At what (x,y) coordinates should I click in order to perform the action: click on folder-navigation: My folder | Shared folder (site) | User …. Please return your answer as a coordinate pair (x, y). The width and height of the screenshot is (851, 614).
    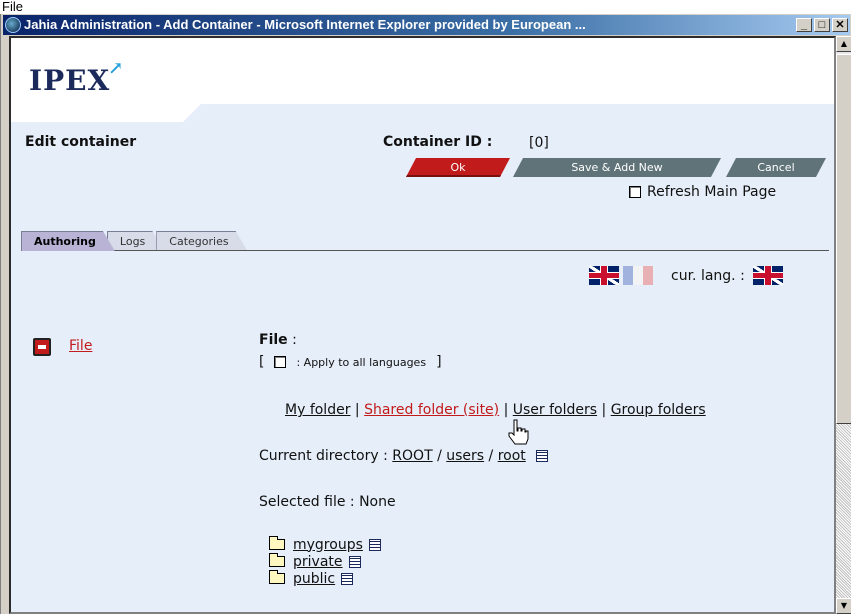
    Looking at the image, I should click on (495, 410).